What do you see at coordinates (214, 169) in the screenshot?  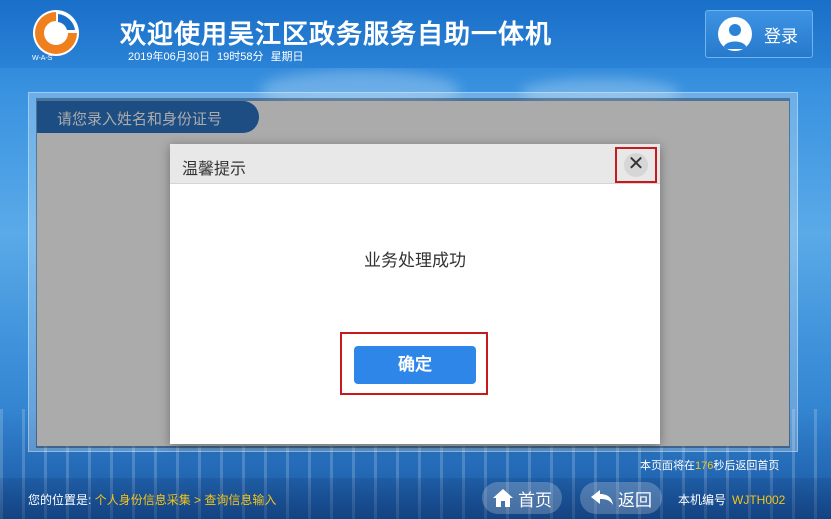 I see `dialog-title: 温馨提示` at bounding box center [214, 169].